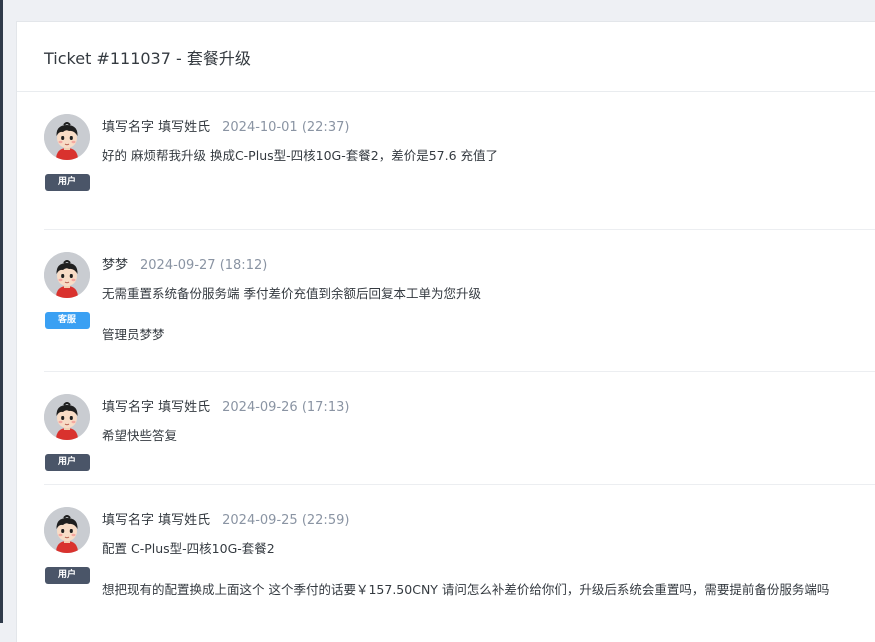  I want to click on message-text: 配置 C-Plus型-四核10G-套餐2, so click(188, 548).